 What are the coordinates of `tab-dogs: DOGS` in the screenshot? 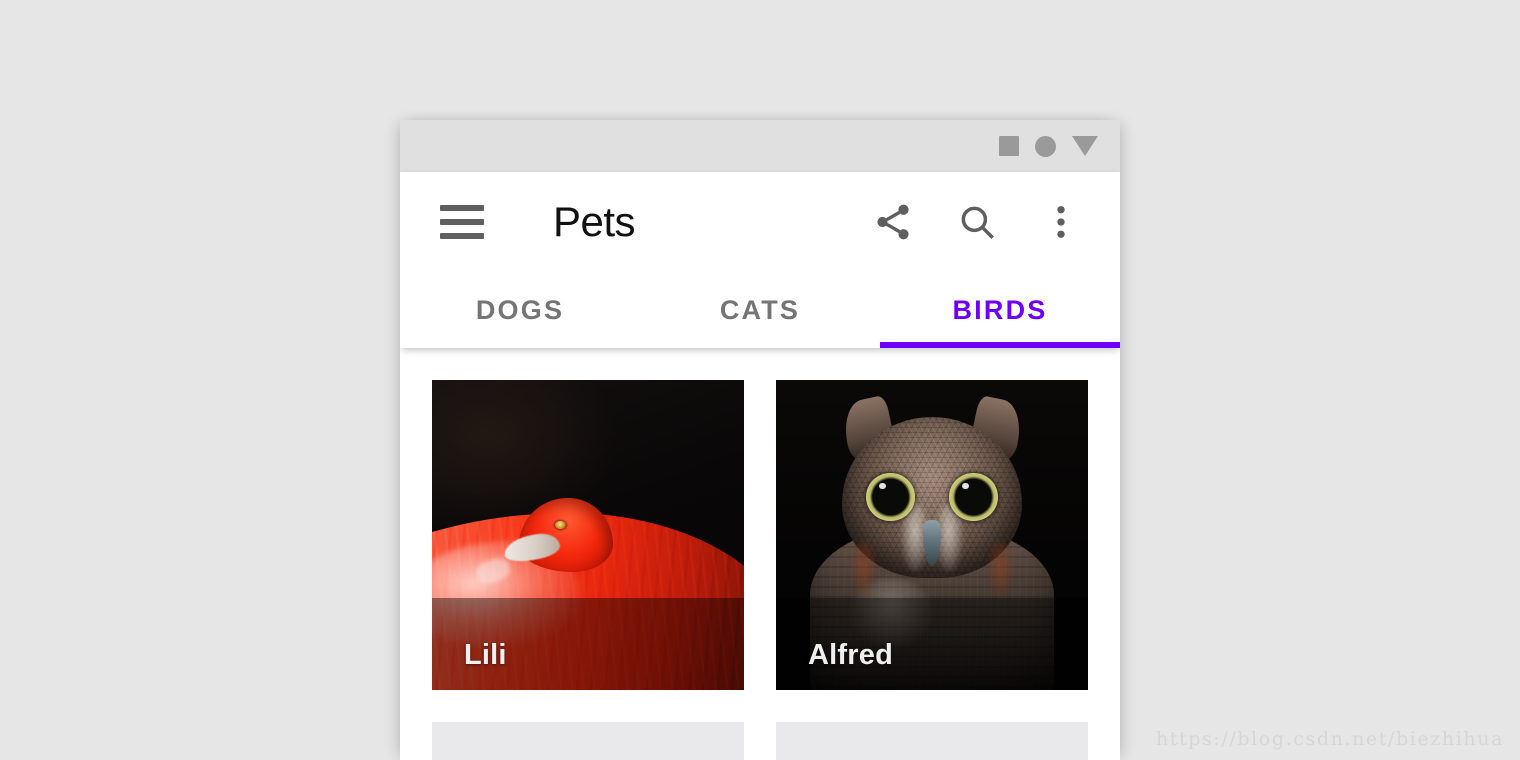 It's located at (520, 310).